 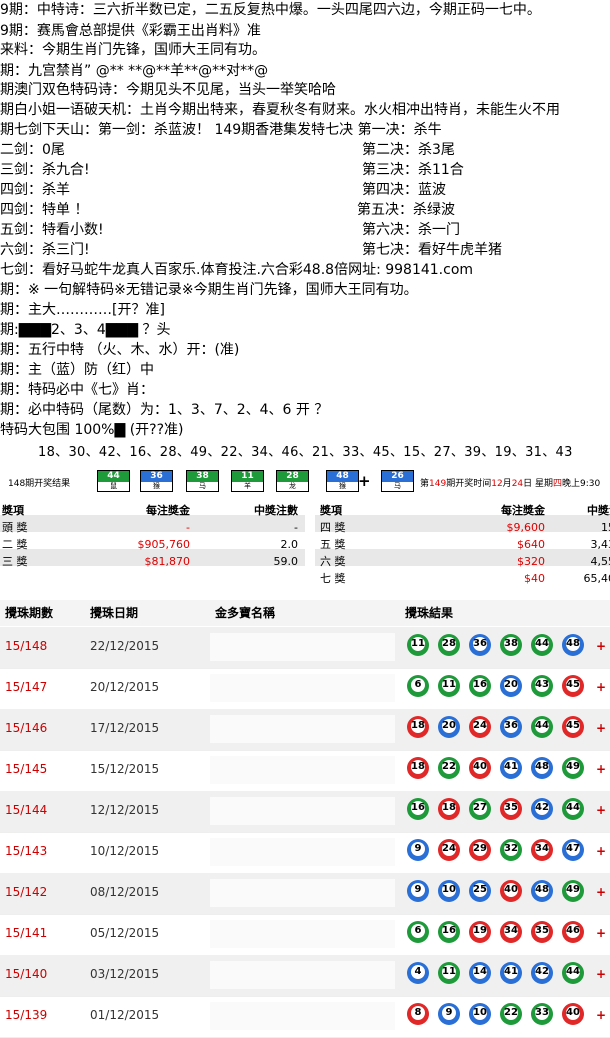 What do you see at coordinates (596, 578) in the screenshot?
I see `prize-count: 65,40` at bounding box center [596, 578].